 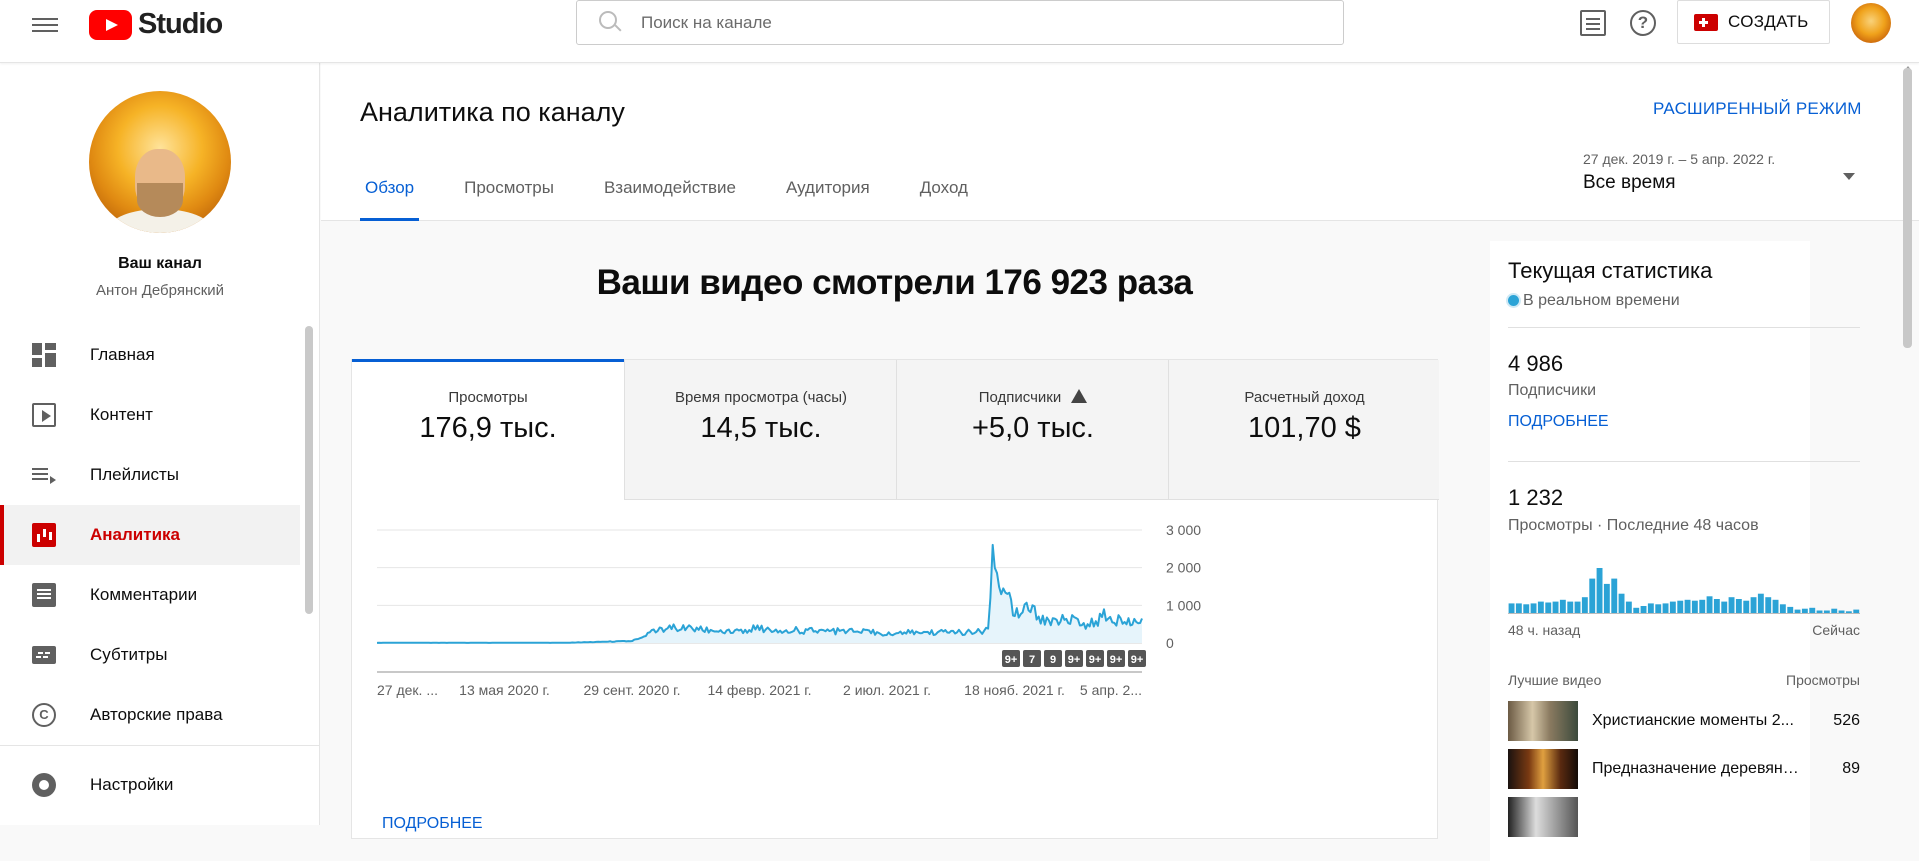 I want to click on search-box, so click(x=960, y=22).